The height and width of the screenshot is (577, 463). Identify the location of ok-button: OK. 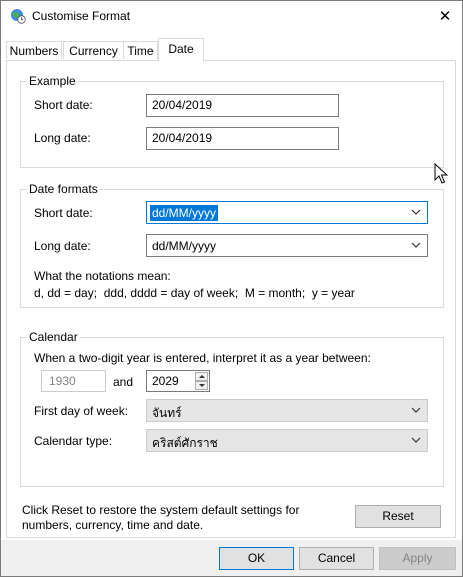
(256, 558).